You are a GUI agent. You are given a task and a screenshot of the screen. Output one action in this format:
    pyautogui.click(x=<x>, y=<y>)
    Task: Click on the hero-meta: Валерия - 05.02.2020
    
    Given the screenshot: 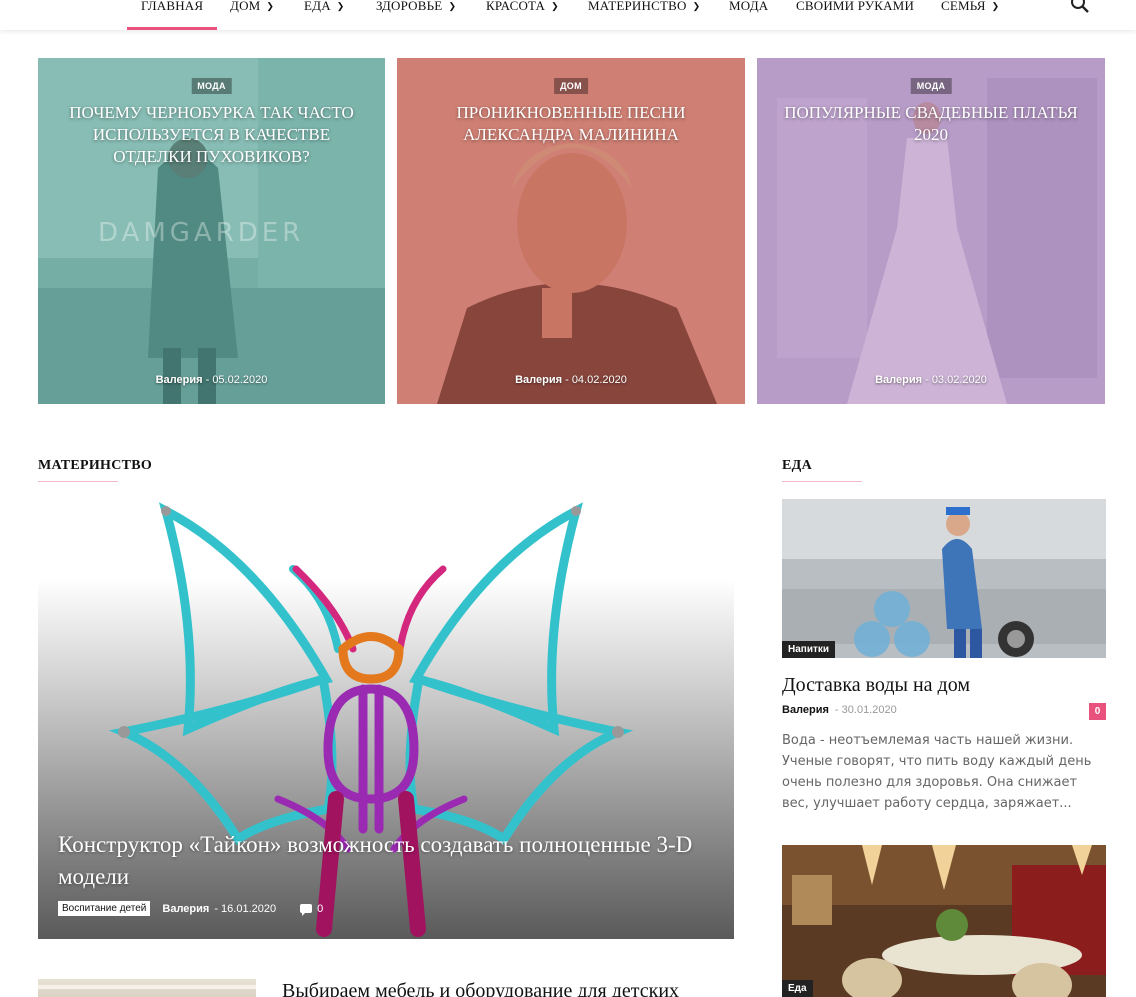 What is the action you would take?
    pyautogui.click(x=211, y=380)
    